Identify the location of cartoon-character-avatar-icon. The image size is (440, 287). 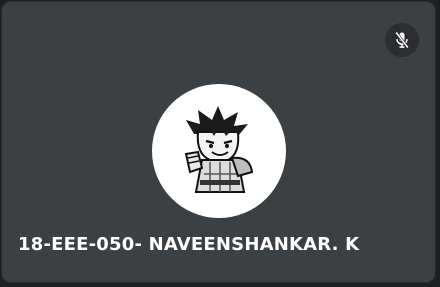
(219, 149).